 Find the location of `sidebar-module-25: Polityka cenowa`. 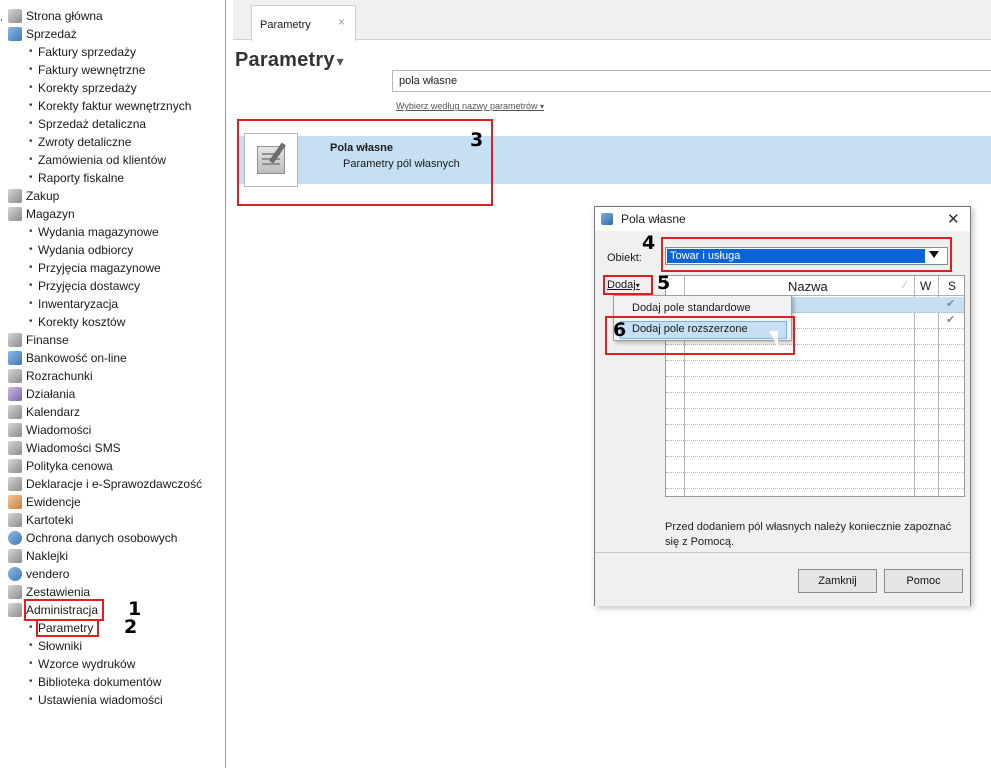

sidebar-module-25: Polityka cenowa is located at coordinates (116, 466).